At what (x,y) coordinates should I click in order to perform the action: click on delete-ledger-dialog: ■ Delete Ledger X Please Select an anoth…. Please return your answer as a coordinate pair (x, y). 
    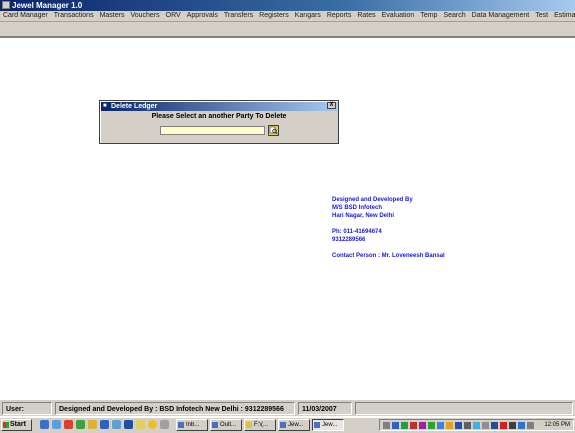
    Looking at the image, I should click on (219, 122).